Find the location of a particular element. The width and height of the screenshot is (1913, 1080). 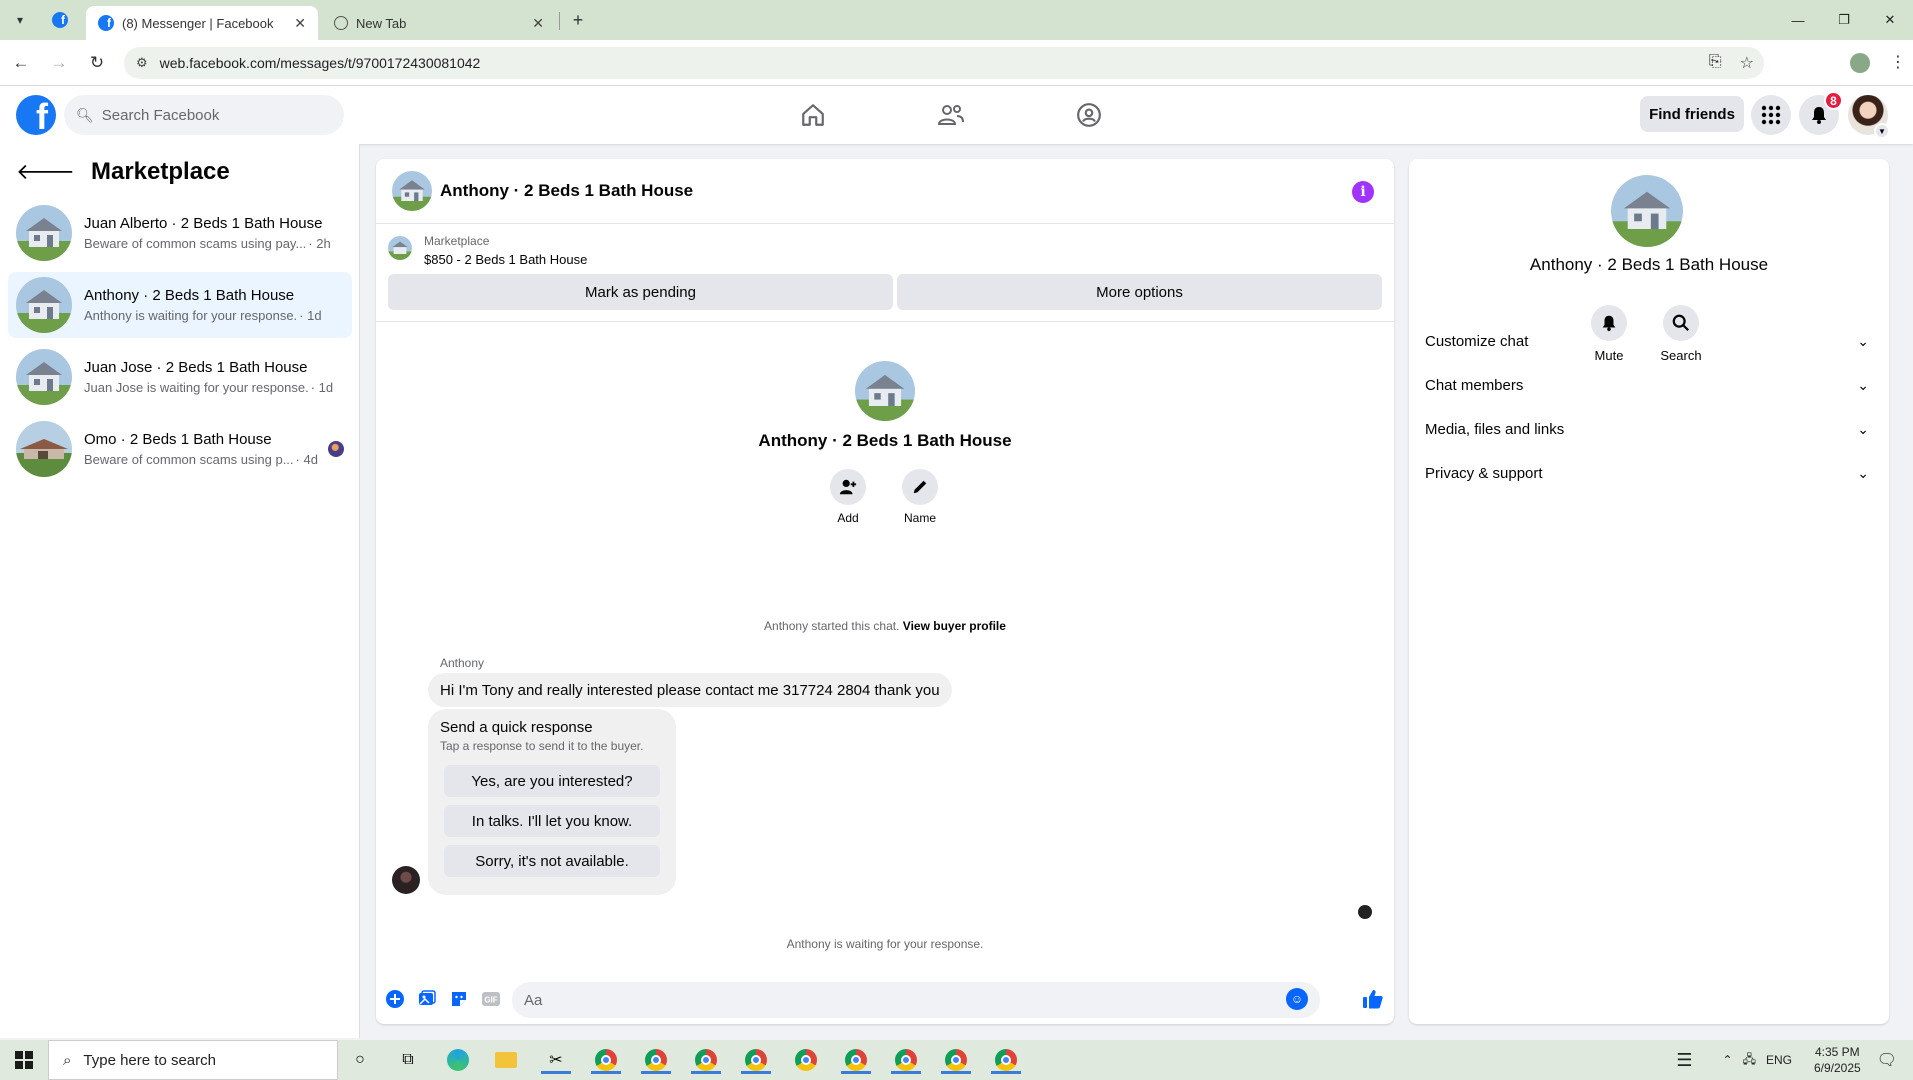

weather-icon: ☰ is located at coordinates (1684, 1060).